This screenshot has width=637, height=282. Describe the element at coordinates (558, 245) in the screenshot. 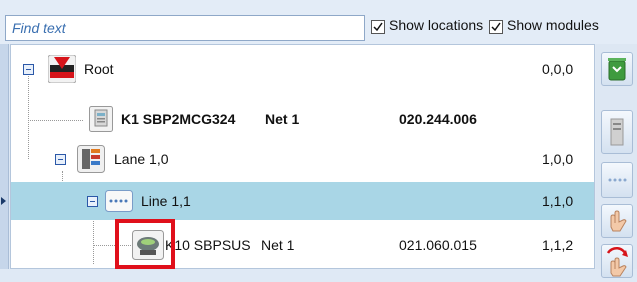

I see `node-address: 1,1,2` at that location.